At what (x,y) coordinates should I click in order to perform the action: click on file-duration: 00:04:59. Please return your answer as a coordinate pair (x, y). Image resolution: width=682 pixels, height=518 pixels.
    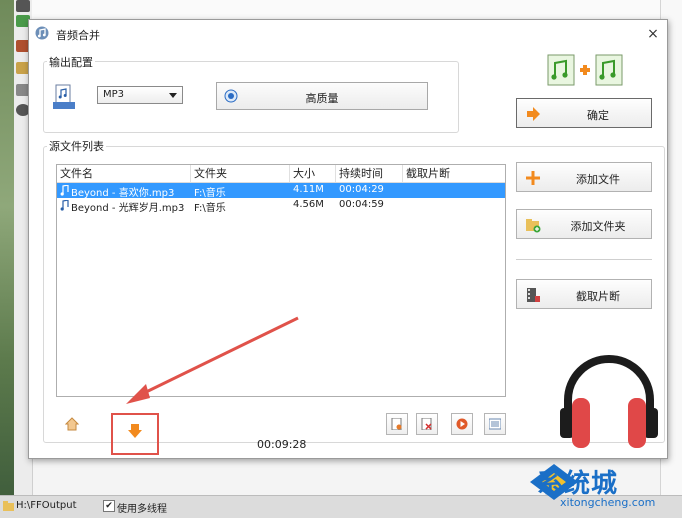
    Looking at the image, I should click on (361, 204).